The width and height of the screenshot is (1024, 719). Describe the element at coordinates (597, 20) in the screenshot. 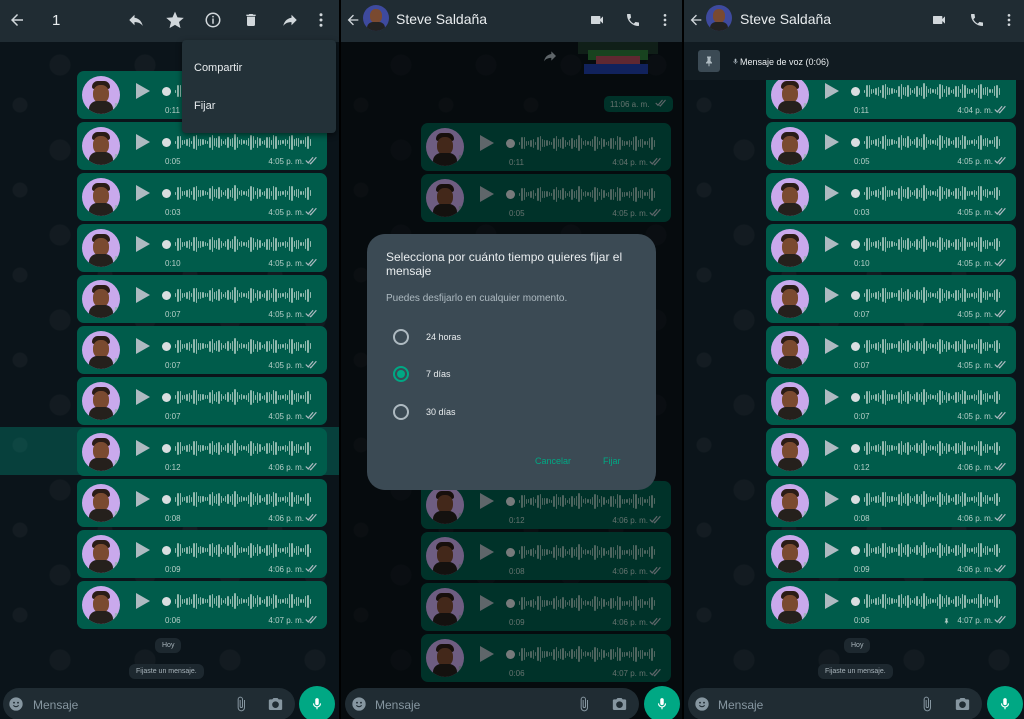

I see `video-call-icon` at that location.